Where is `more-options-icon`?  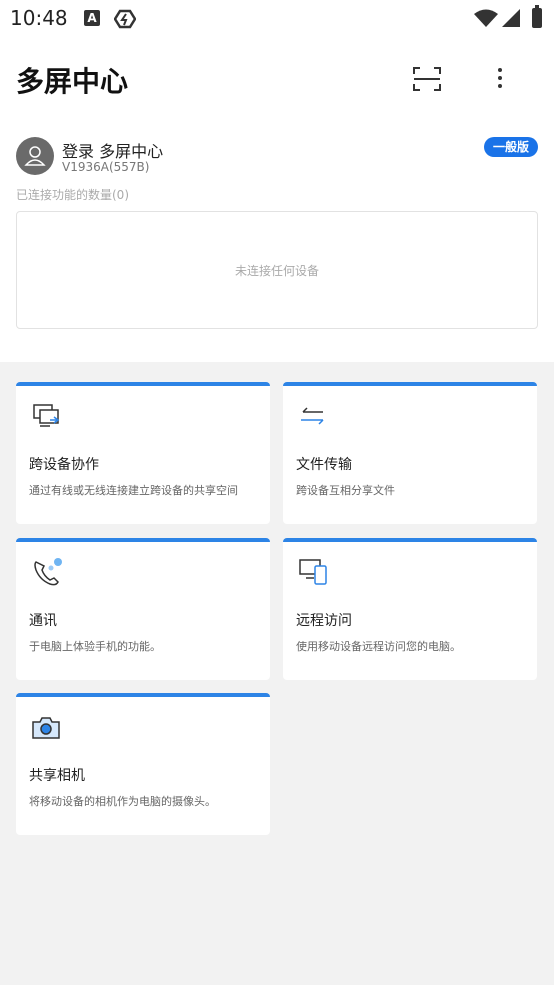
more-options-icon is located at coordinates (500, 79).